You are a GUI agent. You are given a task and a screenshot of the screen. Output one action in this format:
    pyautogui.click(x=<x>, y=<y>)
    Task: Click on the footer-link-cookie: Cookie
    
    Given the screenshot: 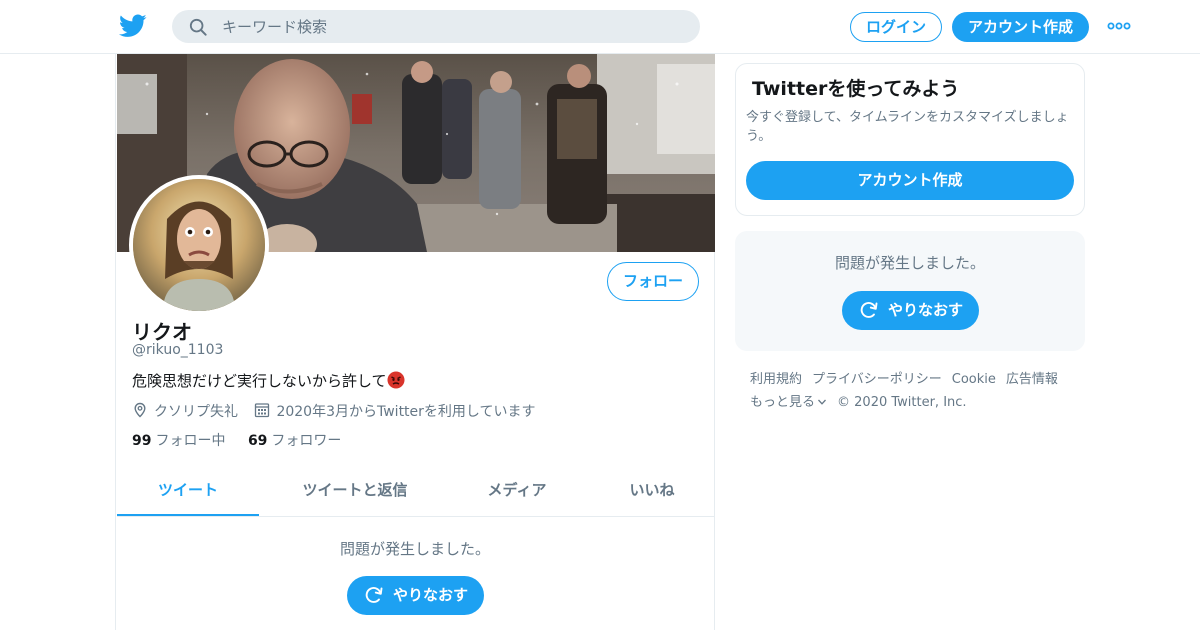 What is the action you would take?
    pyautogui.click(x=974, y=379)
    